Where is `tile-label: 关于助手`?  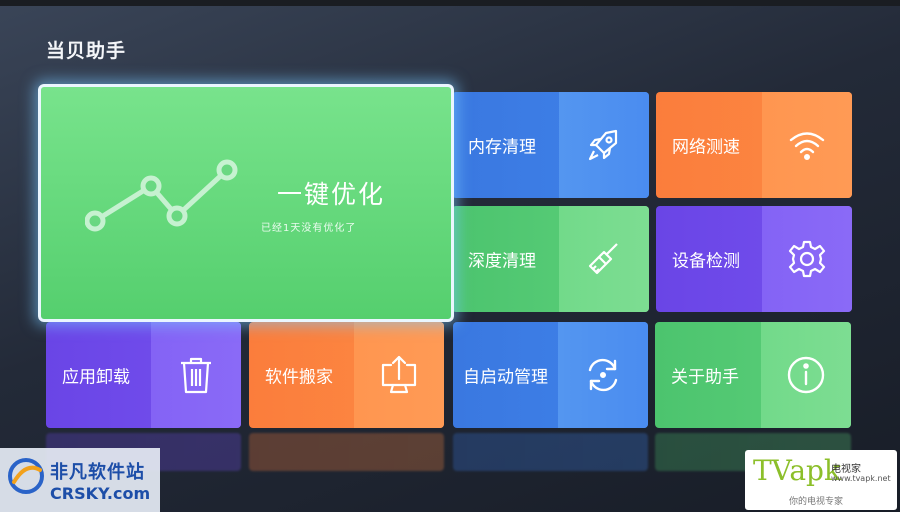 tile-label: 关于助手 is located at coordinates (705, 377).